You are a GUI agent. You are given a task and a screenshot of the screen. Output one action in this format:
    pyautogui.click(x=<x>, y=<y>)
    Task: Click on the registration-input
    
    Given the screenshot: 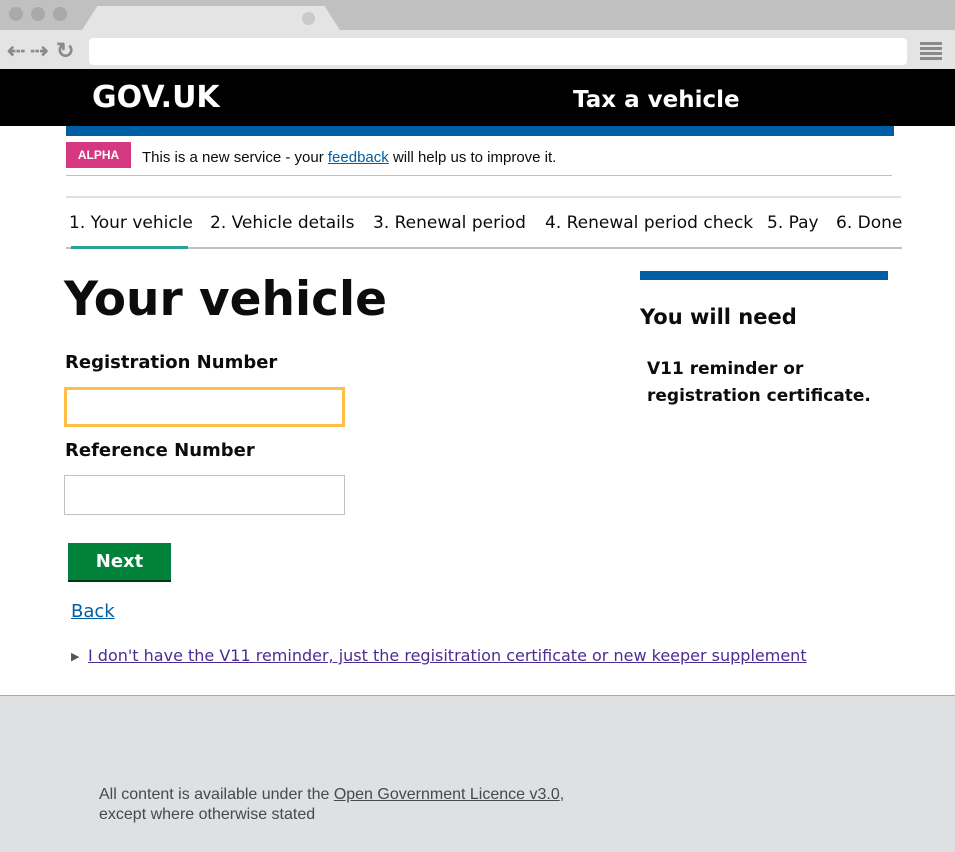 What is the action you would take?
    pyautogui.click(x=204, y=407)
    